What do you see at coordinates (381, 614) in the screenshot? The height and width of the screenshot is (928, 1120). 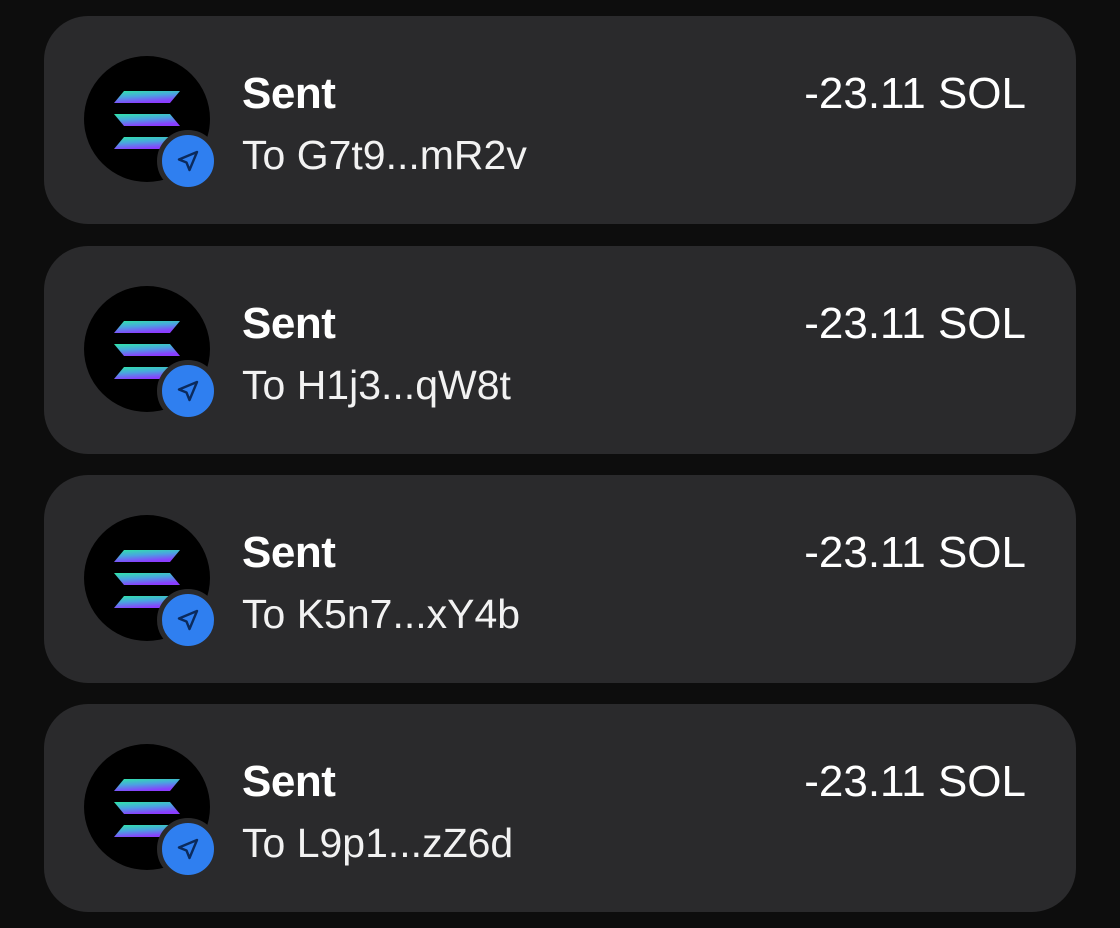 I see `transaction-recipient: To K5n7...xY4b` at bounding box center [381, 614].